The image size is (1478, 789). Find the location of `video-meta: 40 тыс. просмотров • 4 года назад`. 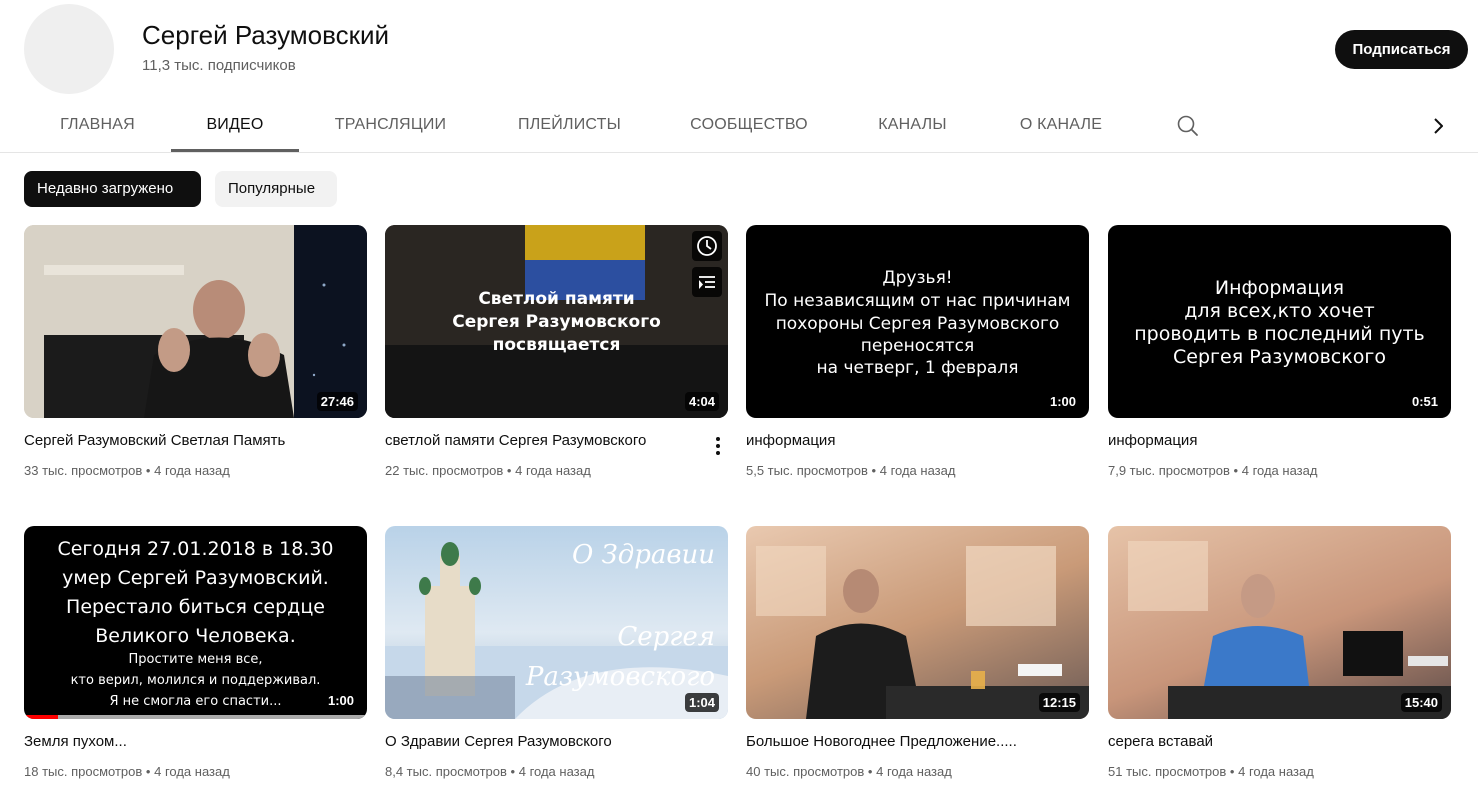

video-meta: 40 тыс. просмотров • 4 года назад is located at coordinates (849, 771).